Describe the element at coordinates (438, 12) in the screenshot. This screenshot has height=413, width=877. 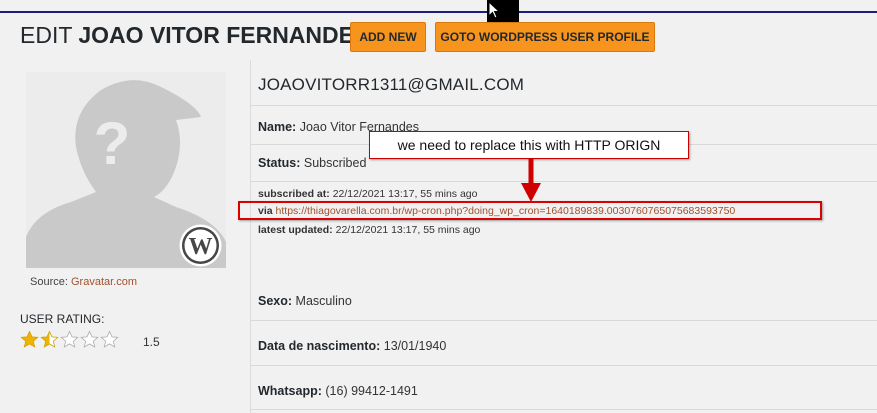
I see `top-border` at that location.